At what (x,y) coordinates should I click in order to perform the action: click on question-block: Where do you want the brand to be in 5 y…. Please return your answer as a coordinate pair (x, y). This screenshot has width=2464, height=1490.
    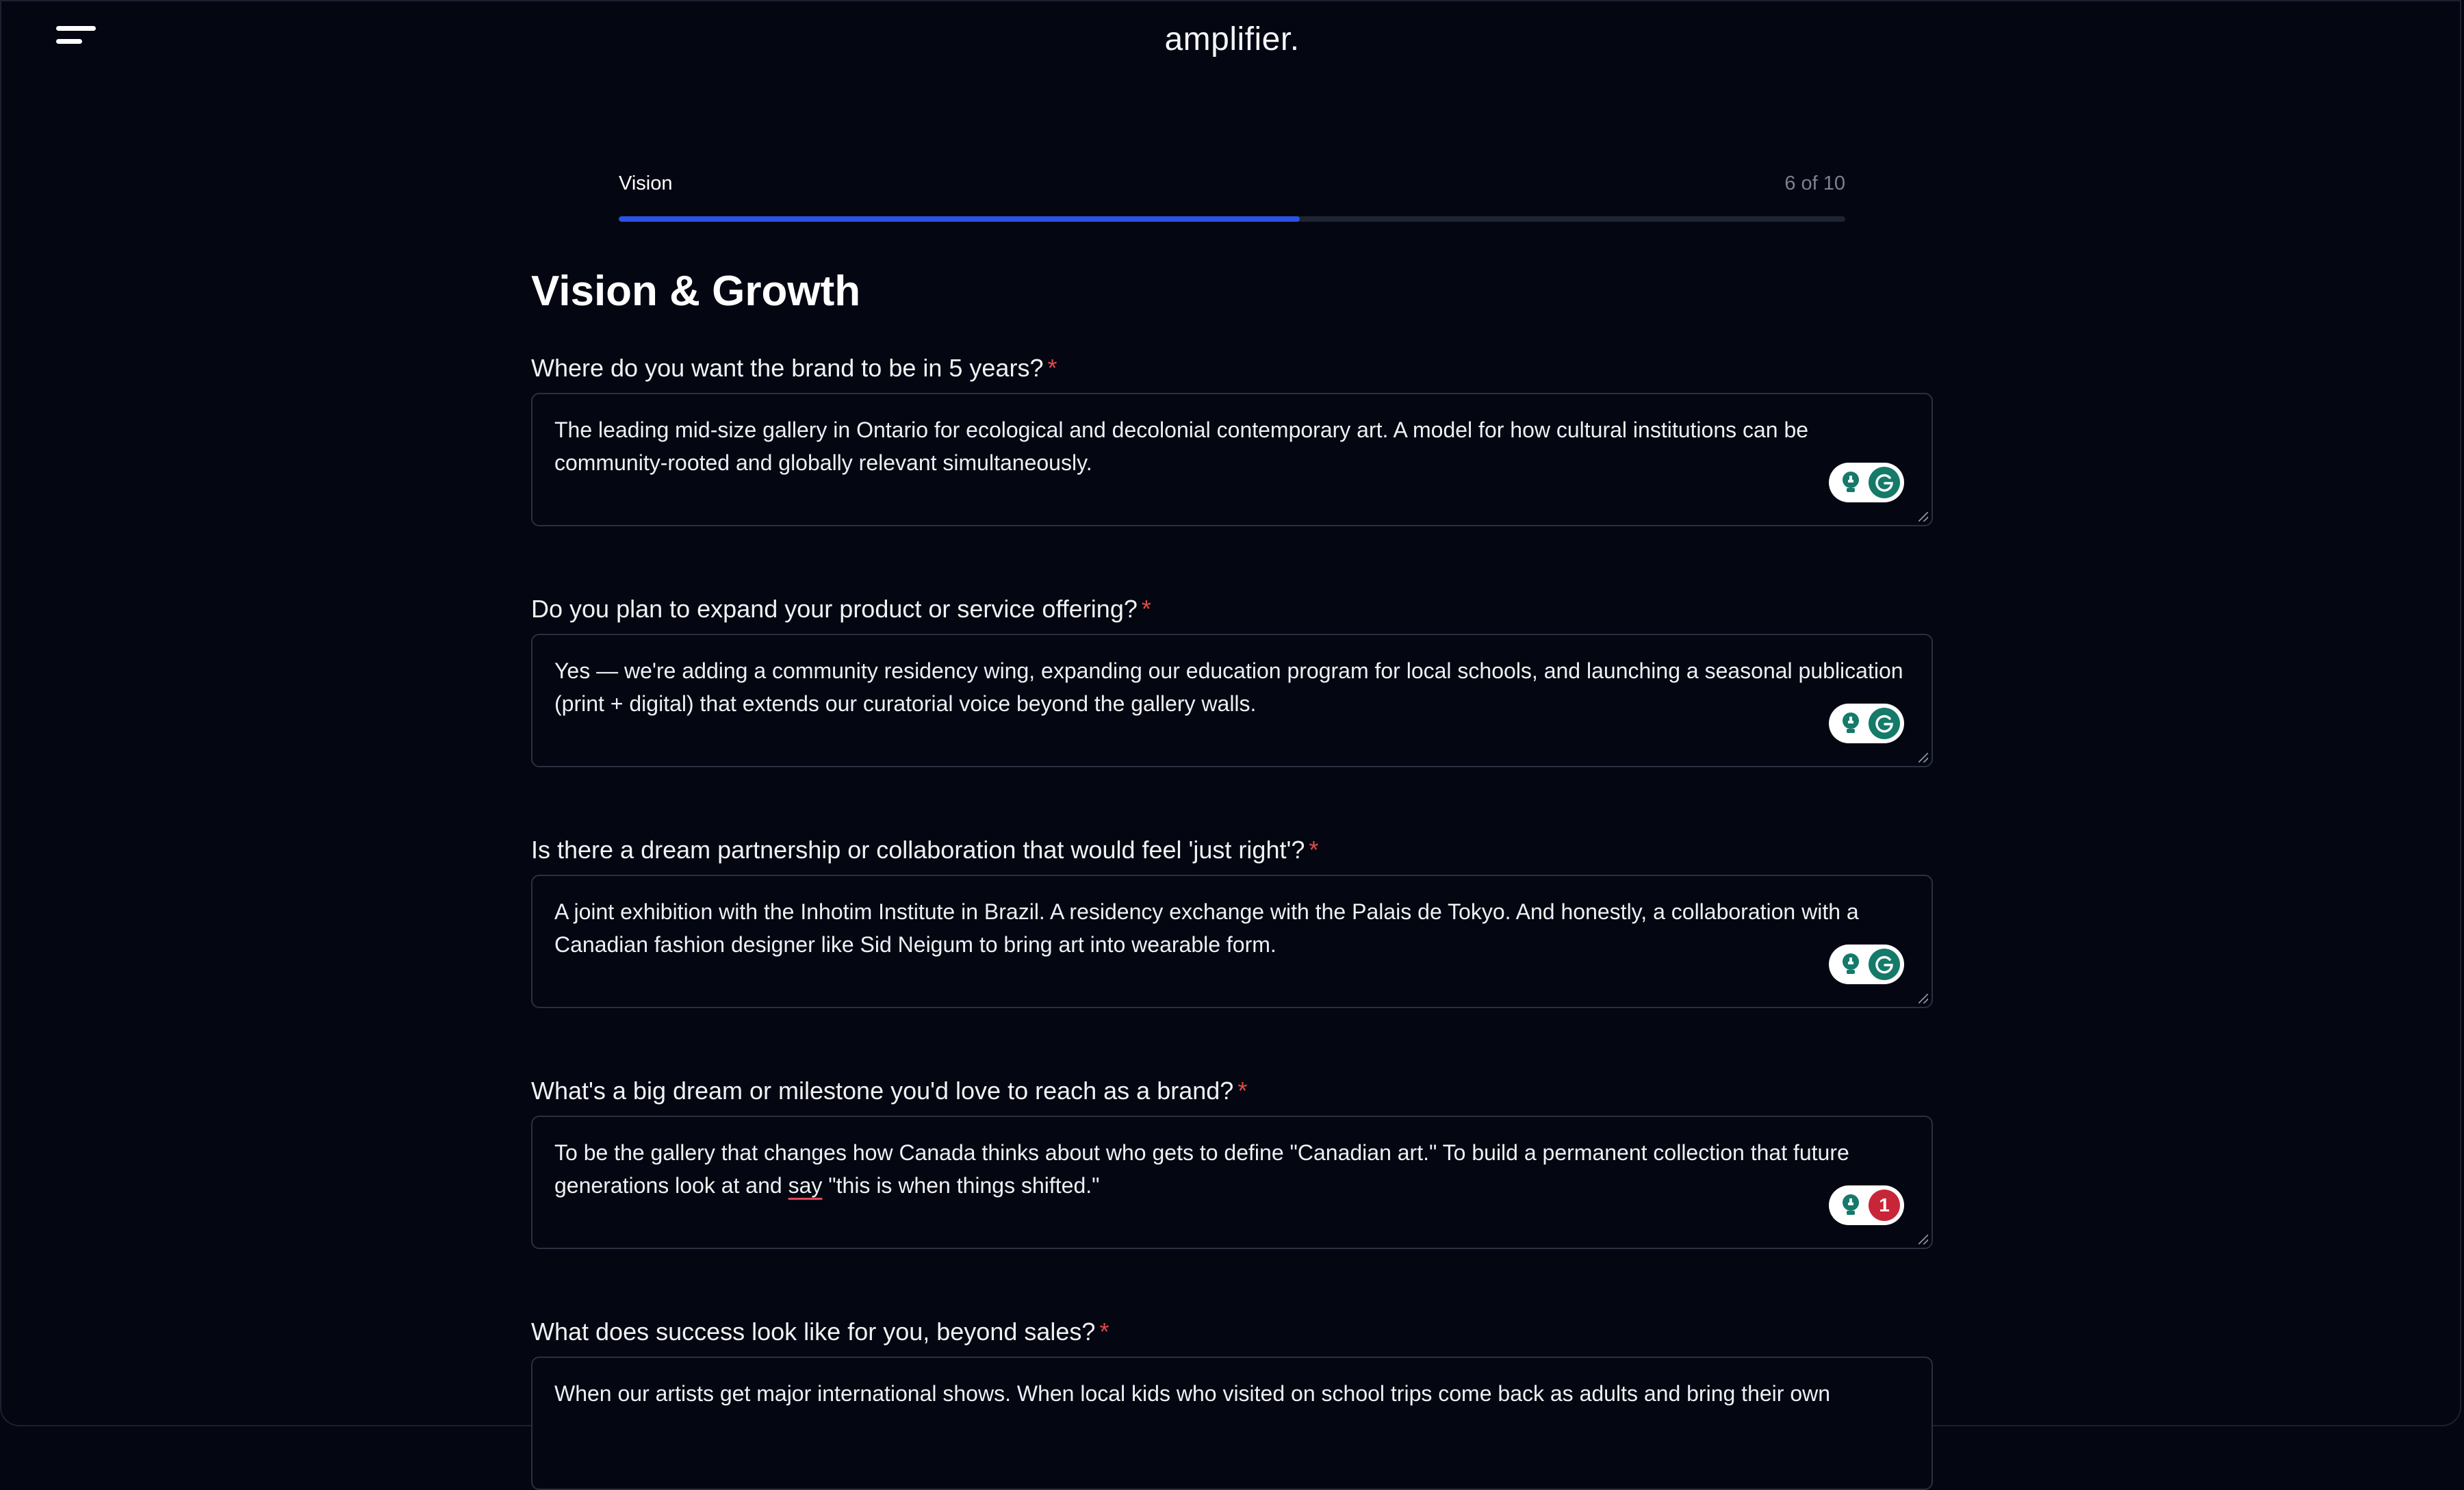
    Looking at the image, I should click on (1232, 440).